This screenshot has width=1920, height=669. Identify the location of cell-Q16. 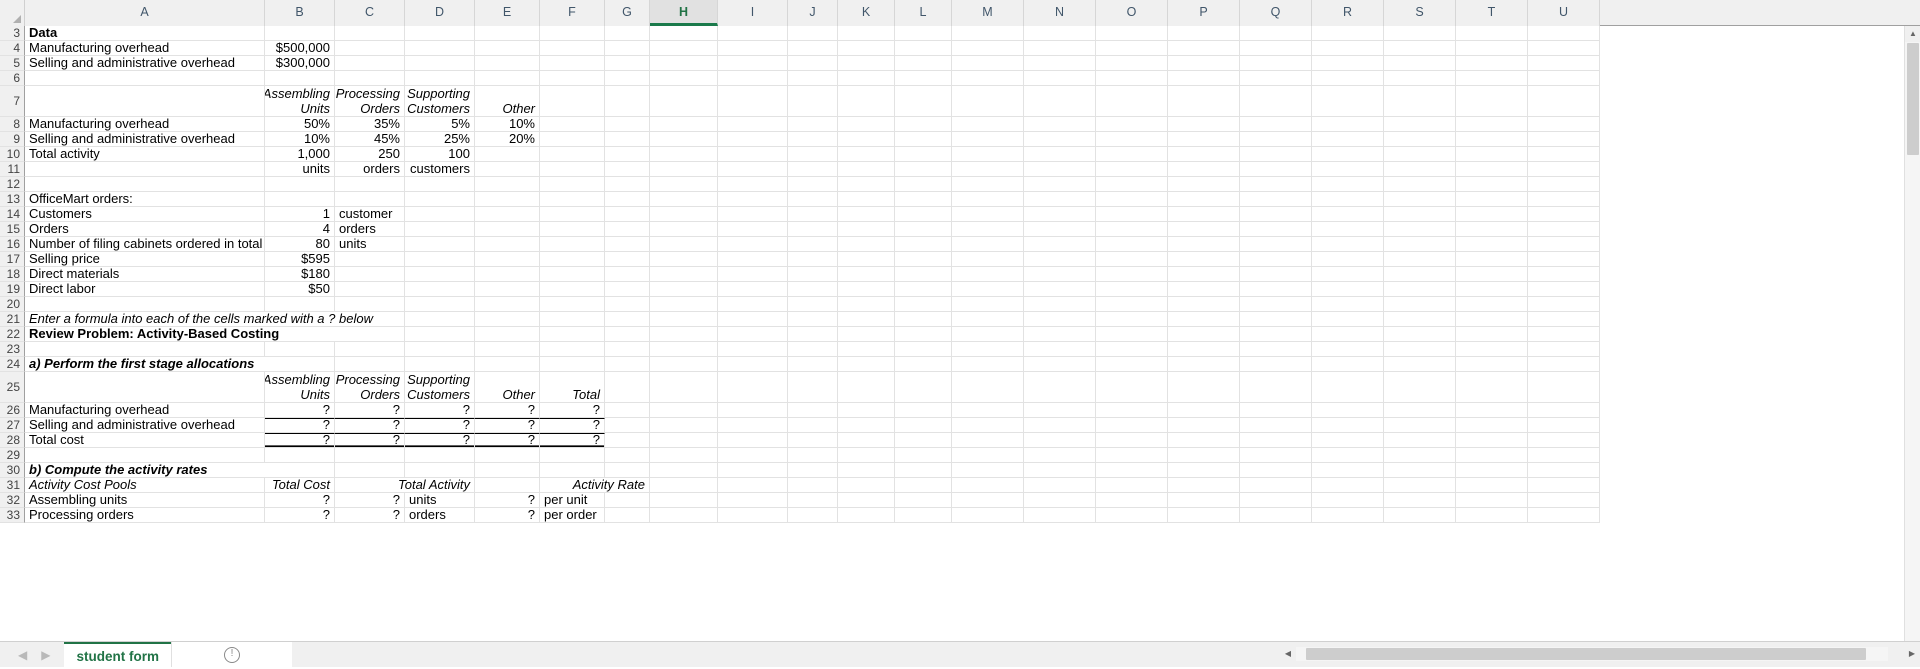
(1276, 244).